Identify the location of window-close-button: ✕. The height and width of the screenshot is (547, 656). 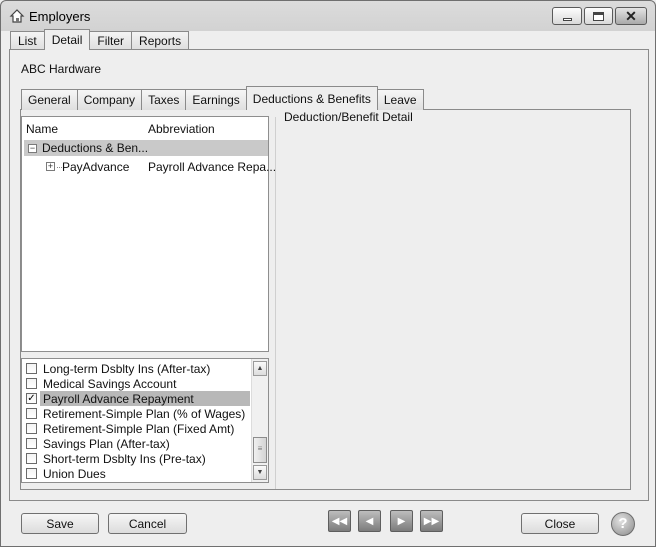
(631, 16).